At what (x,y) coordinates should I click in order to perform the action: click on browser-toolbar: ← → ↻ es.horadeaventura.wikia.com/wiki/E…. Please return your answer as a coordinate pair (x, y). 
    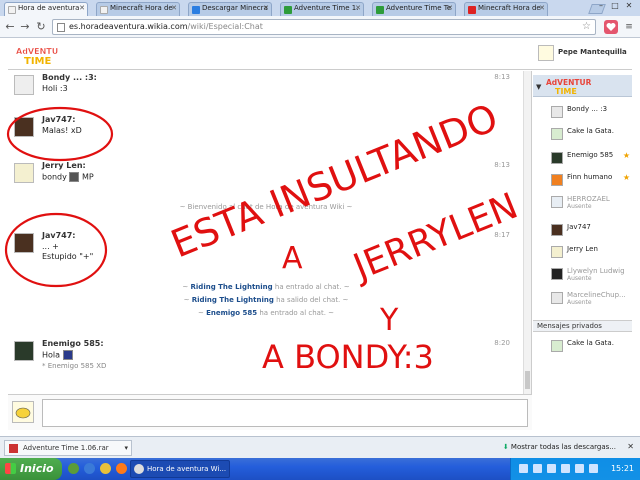
    Looking at the image, I should click on (320, 27).